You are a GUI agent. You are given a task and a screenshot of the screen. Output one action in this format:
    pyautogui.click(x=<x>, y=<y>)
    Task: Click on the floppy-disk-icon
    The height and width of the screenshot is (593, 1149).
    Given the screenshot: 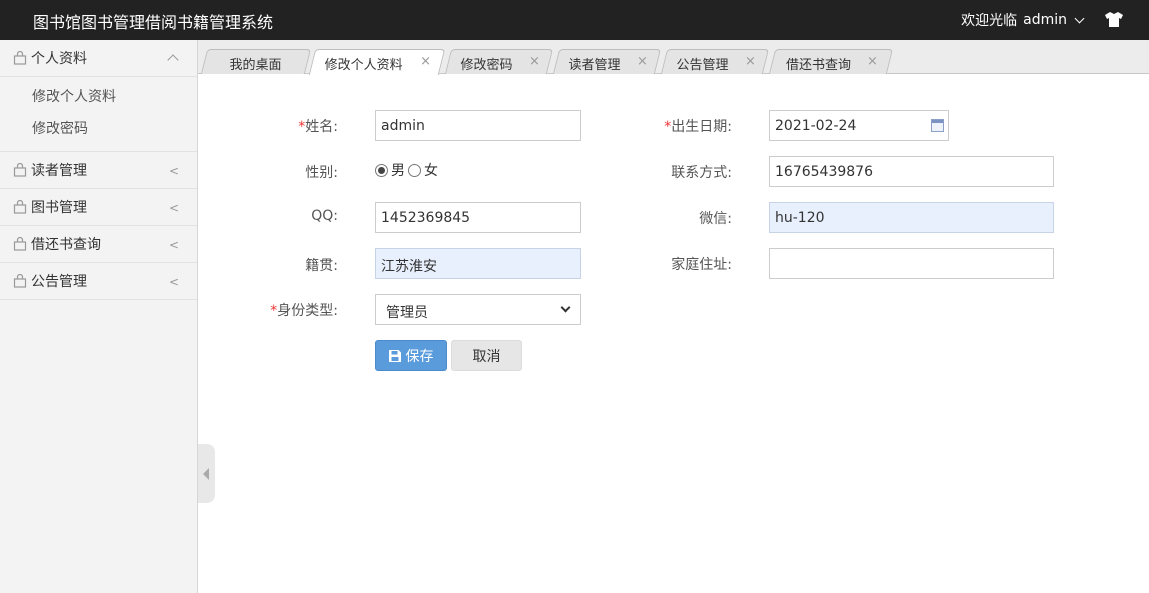 What is the action you would take?
    pyautogui.click(x=394, y=355)
    